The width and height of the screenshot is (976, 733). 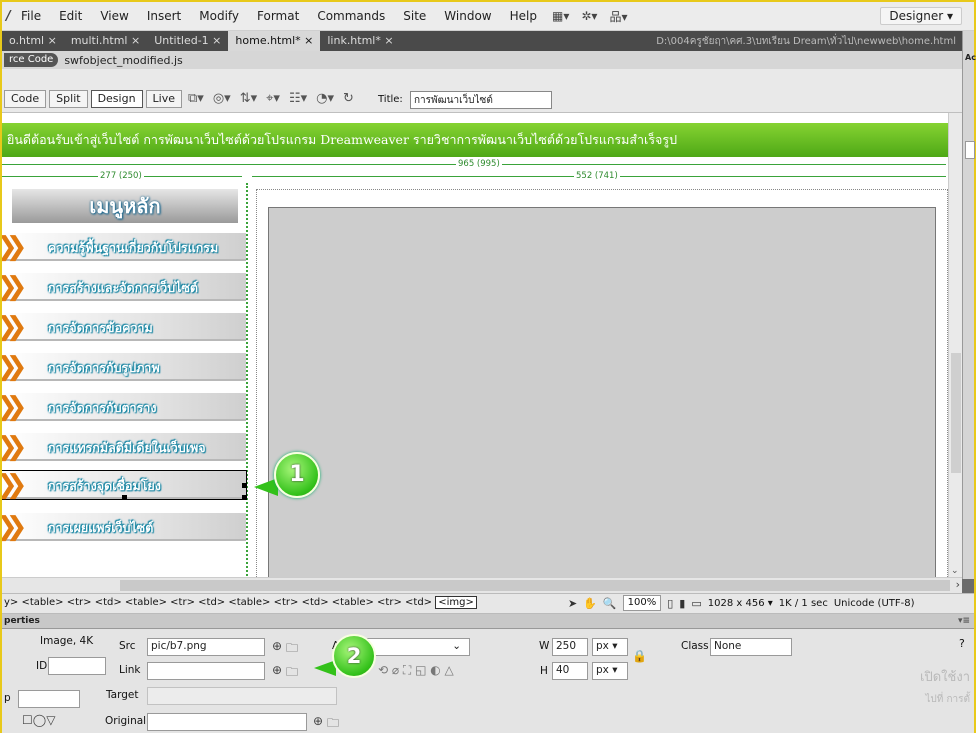 What do you see at coordinates (456, 602) in the screenshot?
I see `img-tag: <img>` at bounding box center [456, 602].